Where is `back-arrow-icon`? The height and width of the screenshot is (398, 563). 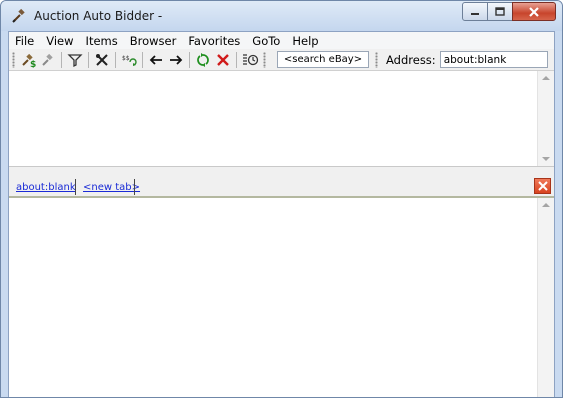
back-arrow-icon is located at coordinates (155, 59).